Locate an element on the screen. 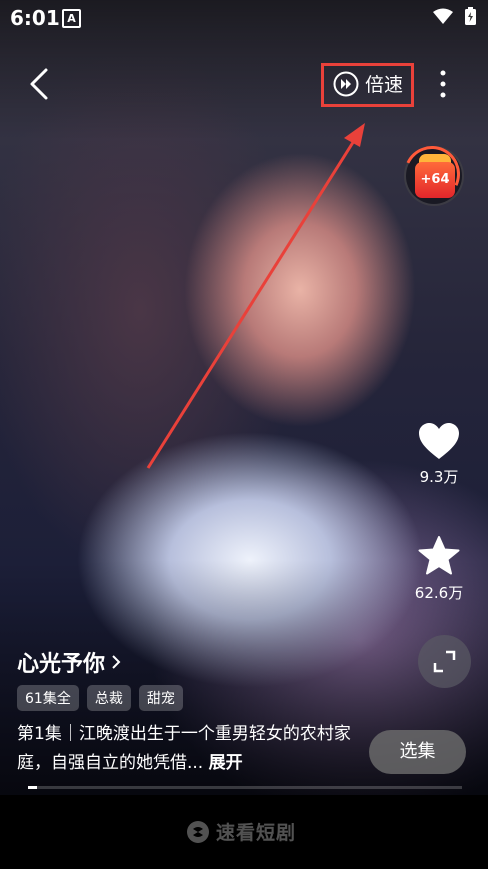 The width and height of the screenshot is (488, 869). status-time: 6:01 is located at coordinates (35, 18).